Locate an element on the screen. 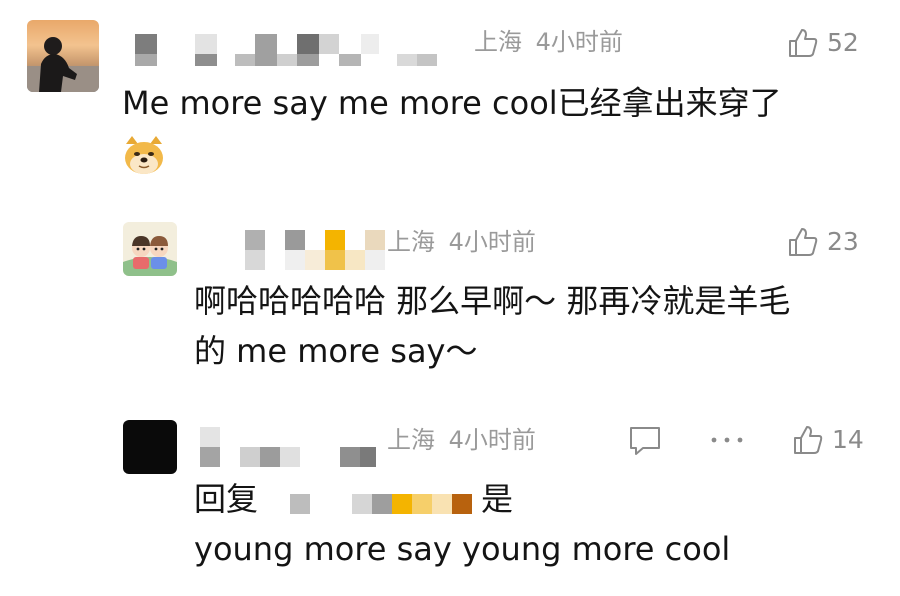 This screenshot has width=900, height=596. reply-suffix: 是 is located at coordinates (497, 499).